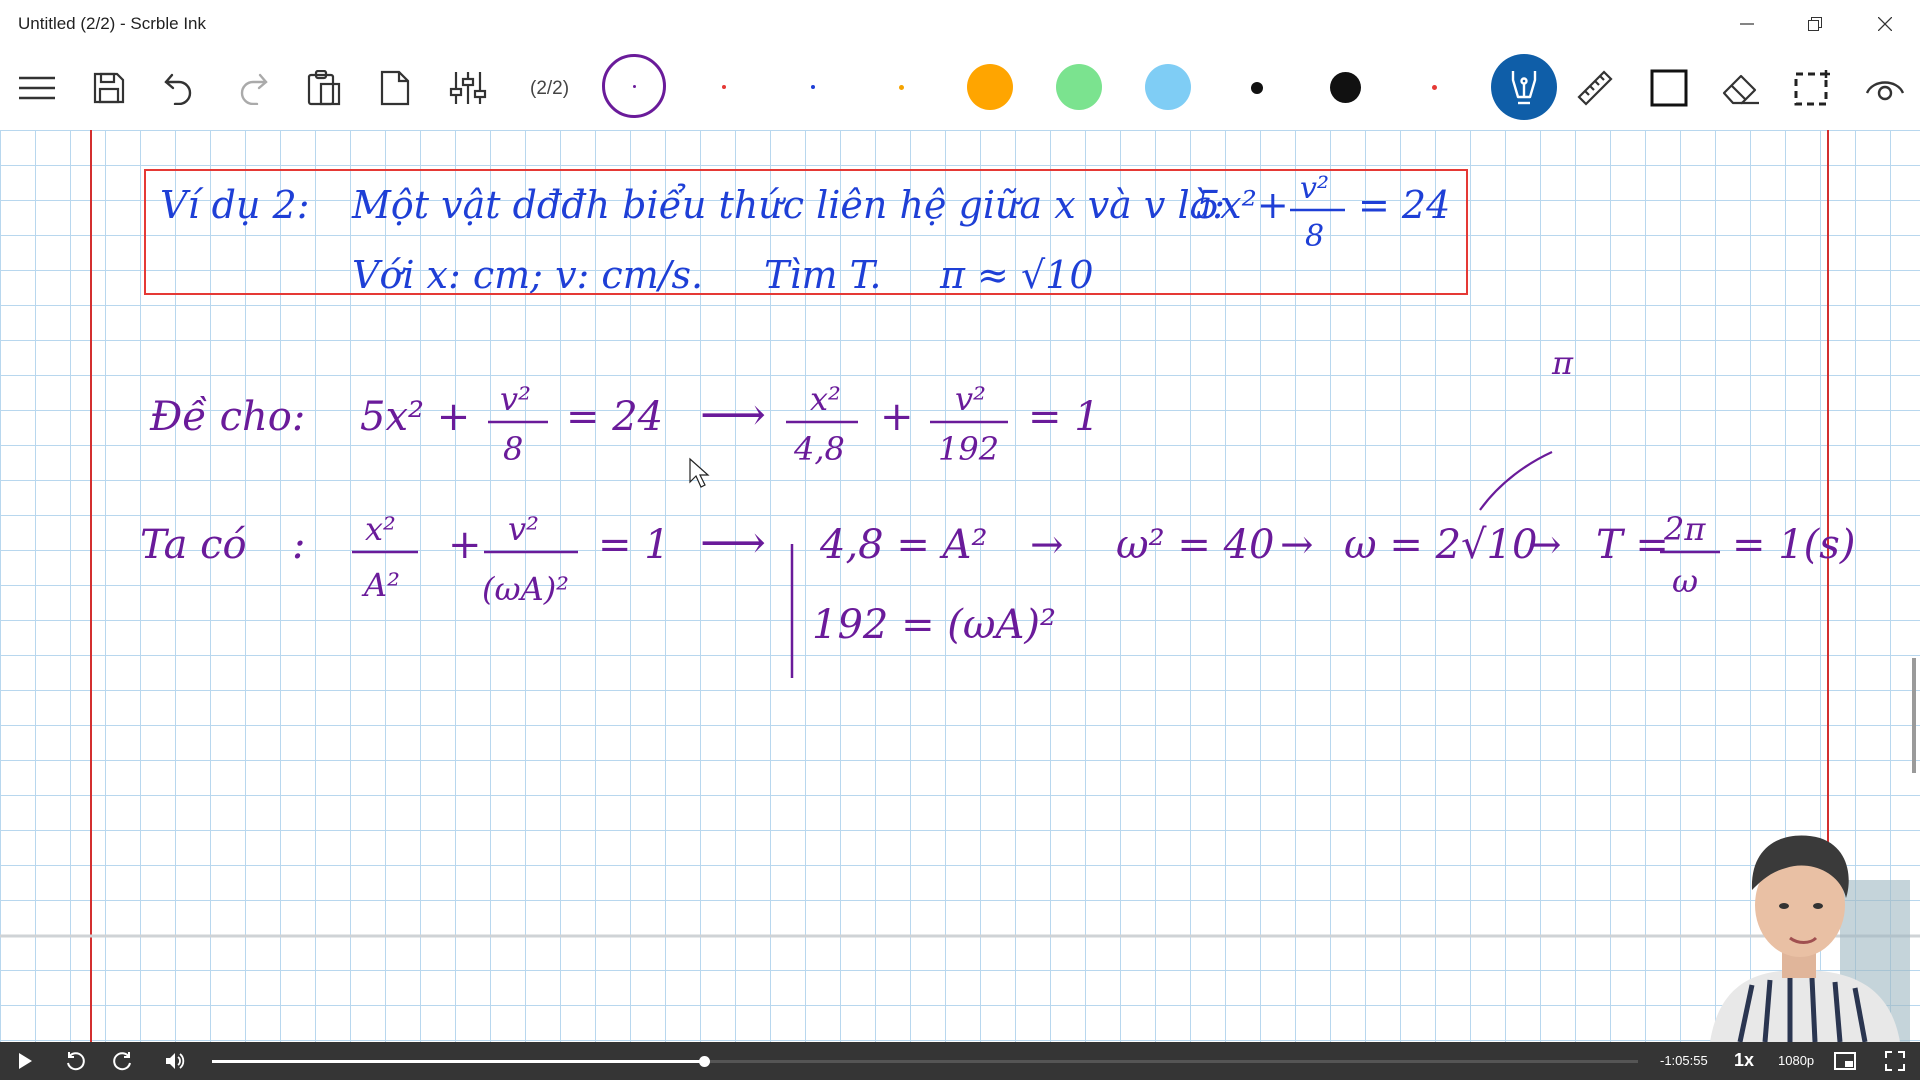 The image size is (1920, 1080). Describe the element at coordinates (813, 87) in the screenshot. I see `pen-color-blue-fine` at that location.